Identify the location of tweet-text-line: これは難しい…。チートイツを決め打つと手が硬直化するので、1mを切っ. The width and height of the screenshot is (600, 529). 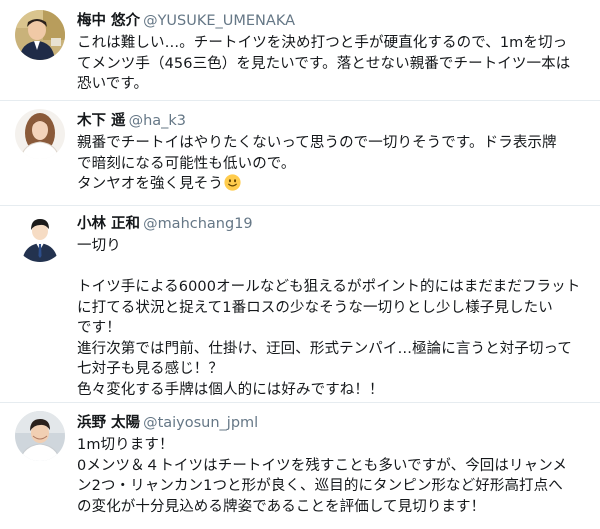
(322, 43).